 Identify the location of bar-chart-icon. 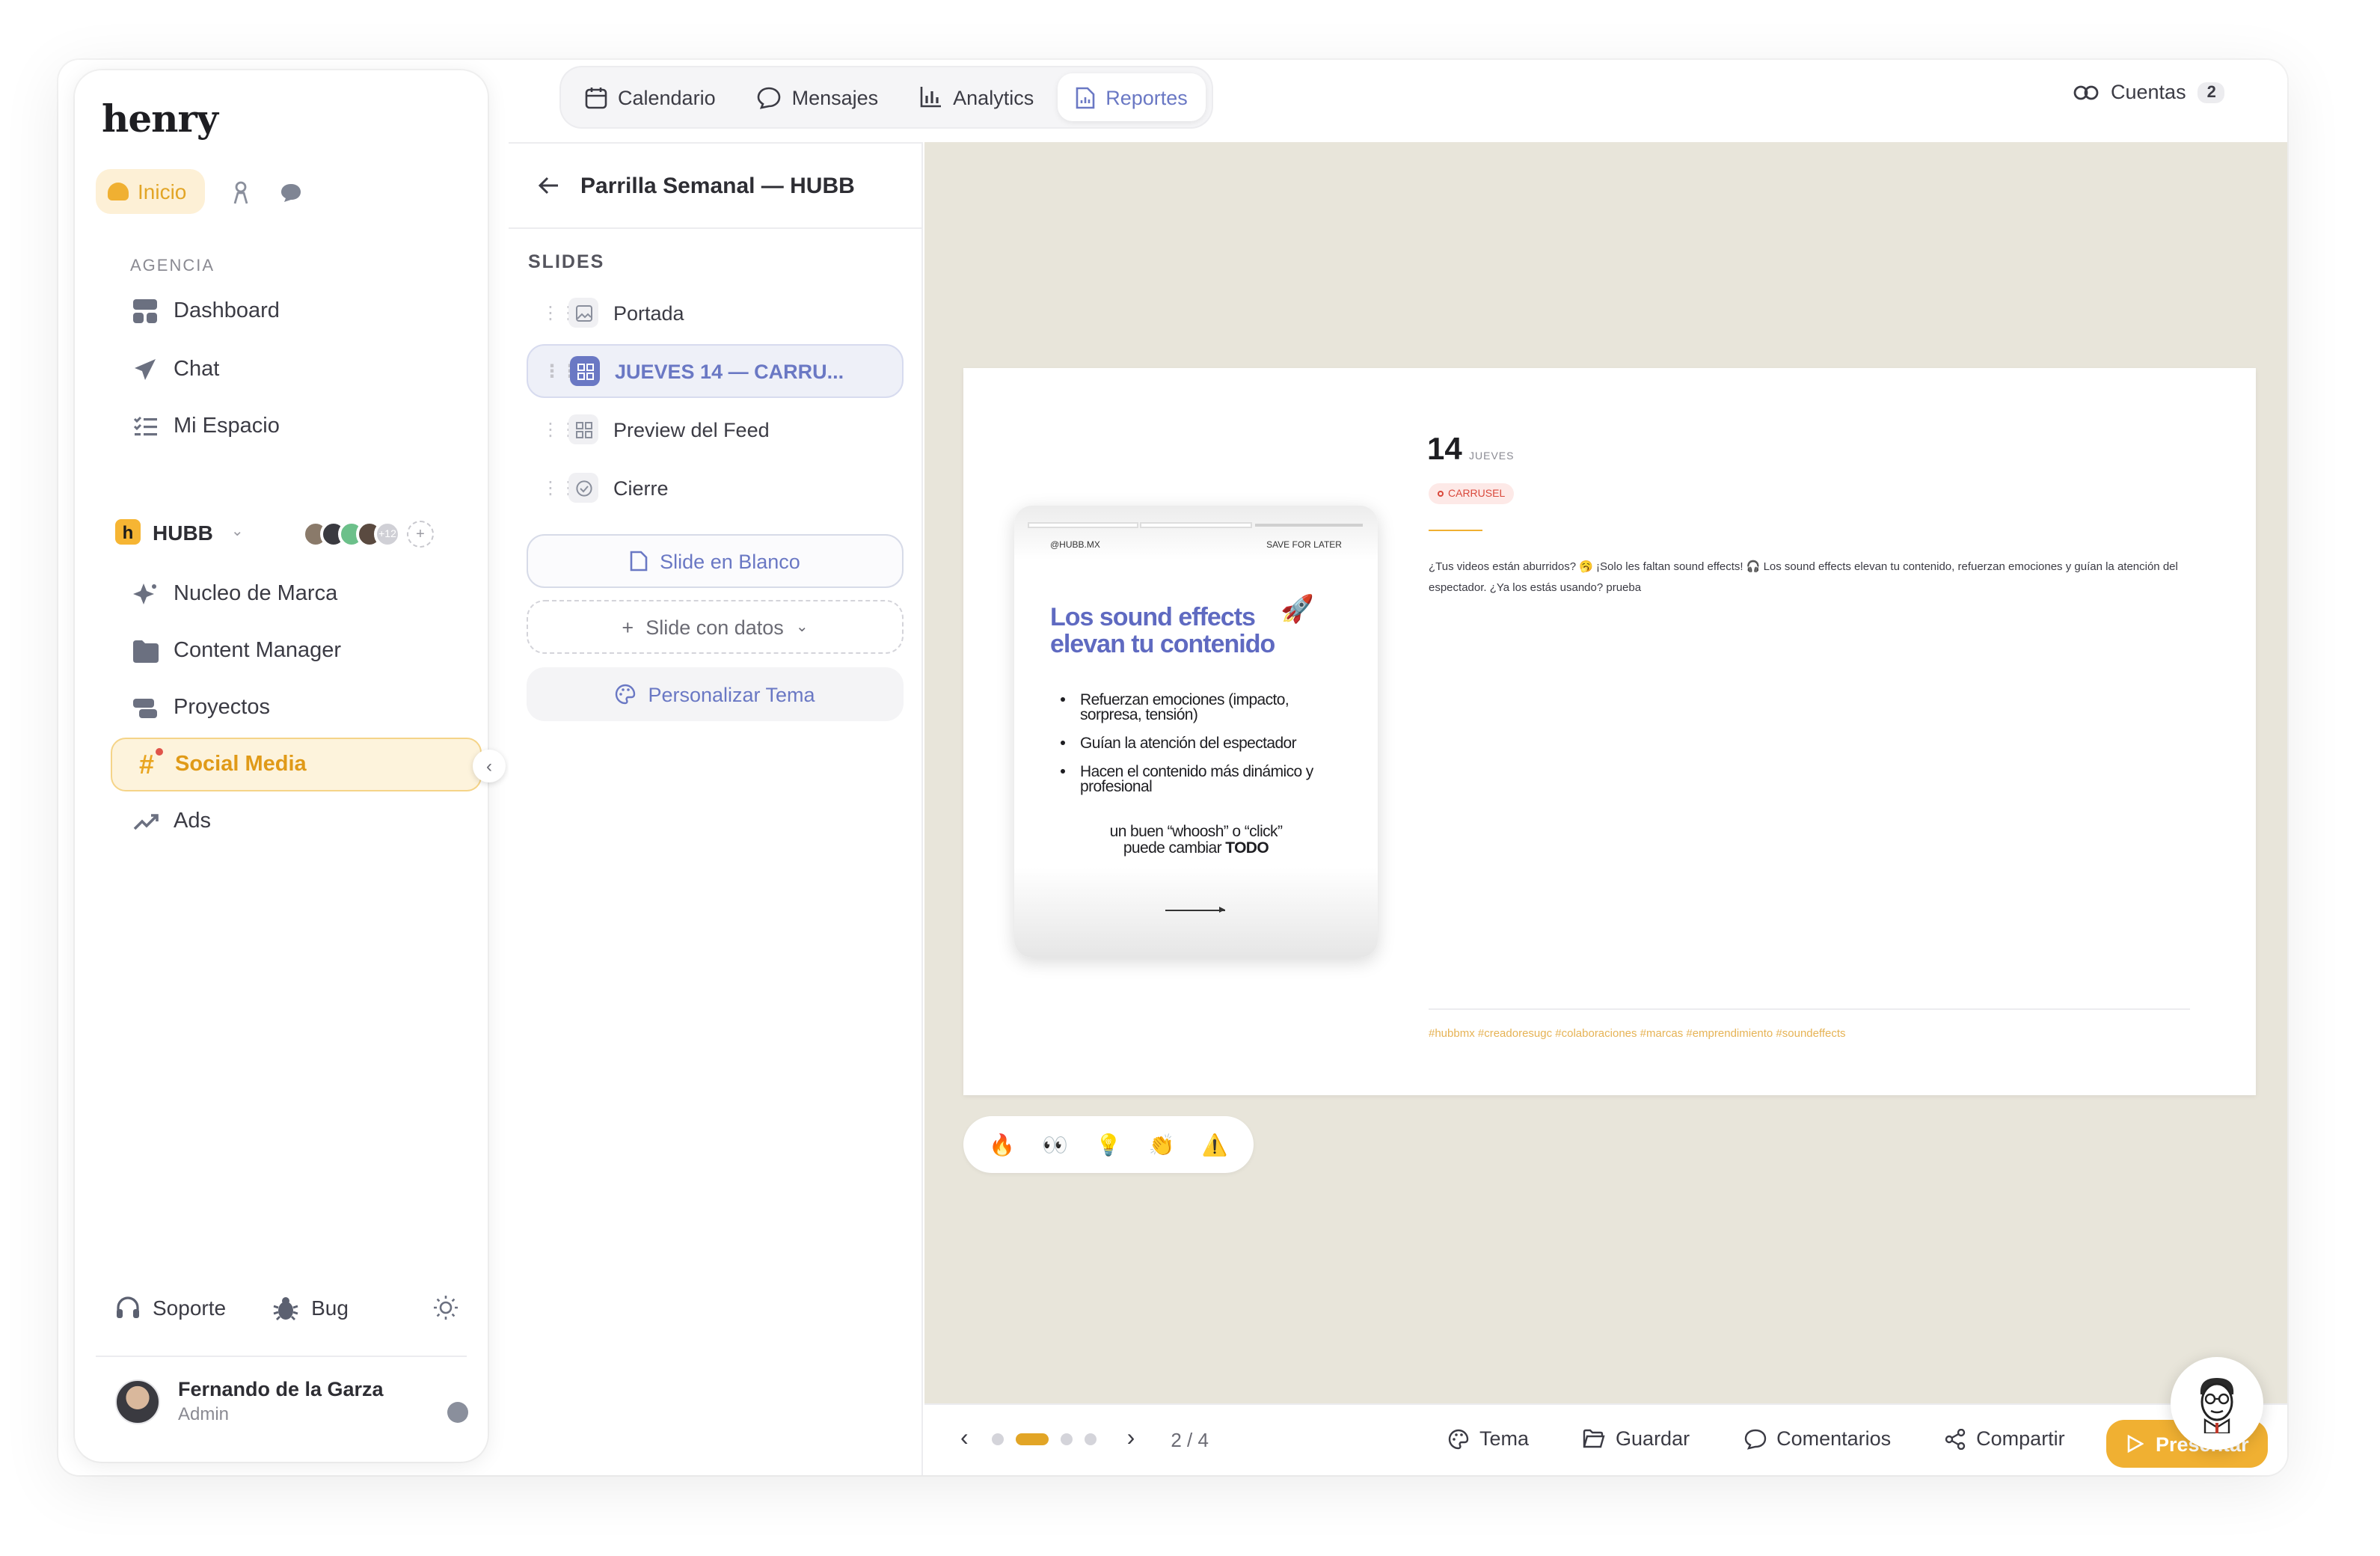
(931, 97).